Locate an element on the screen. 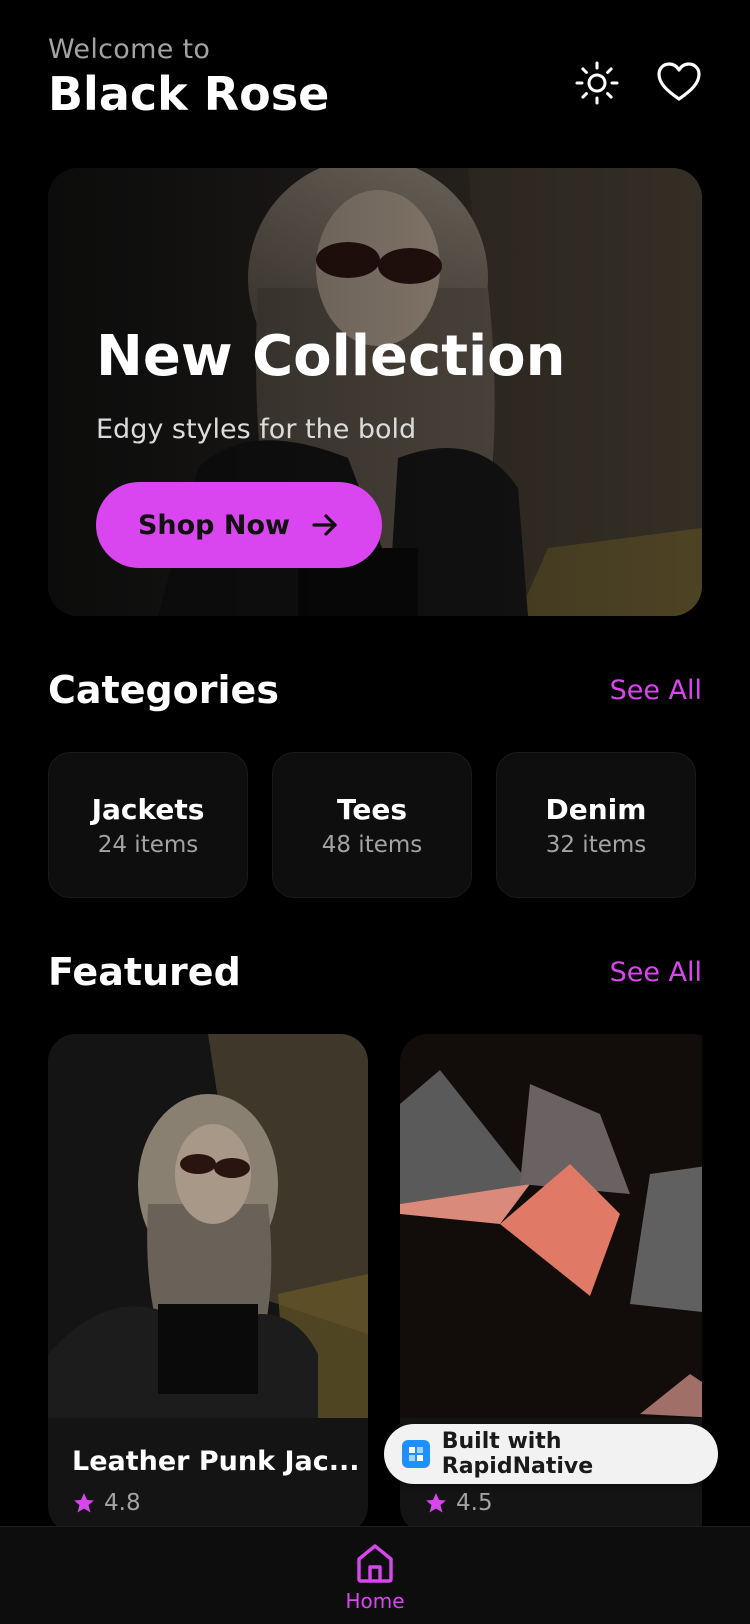 This screenshot has width=750, height=1624. badge-label: Built with RapidNative is located at coordinates (517, 1454).